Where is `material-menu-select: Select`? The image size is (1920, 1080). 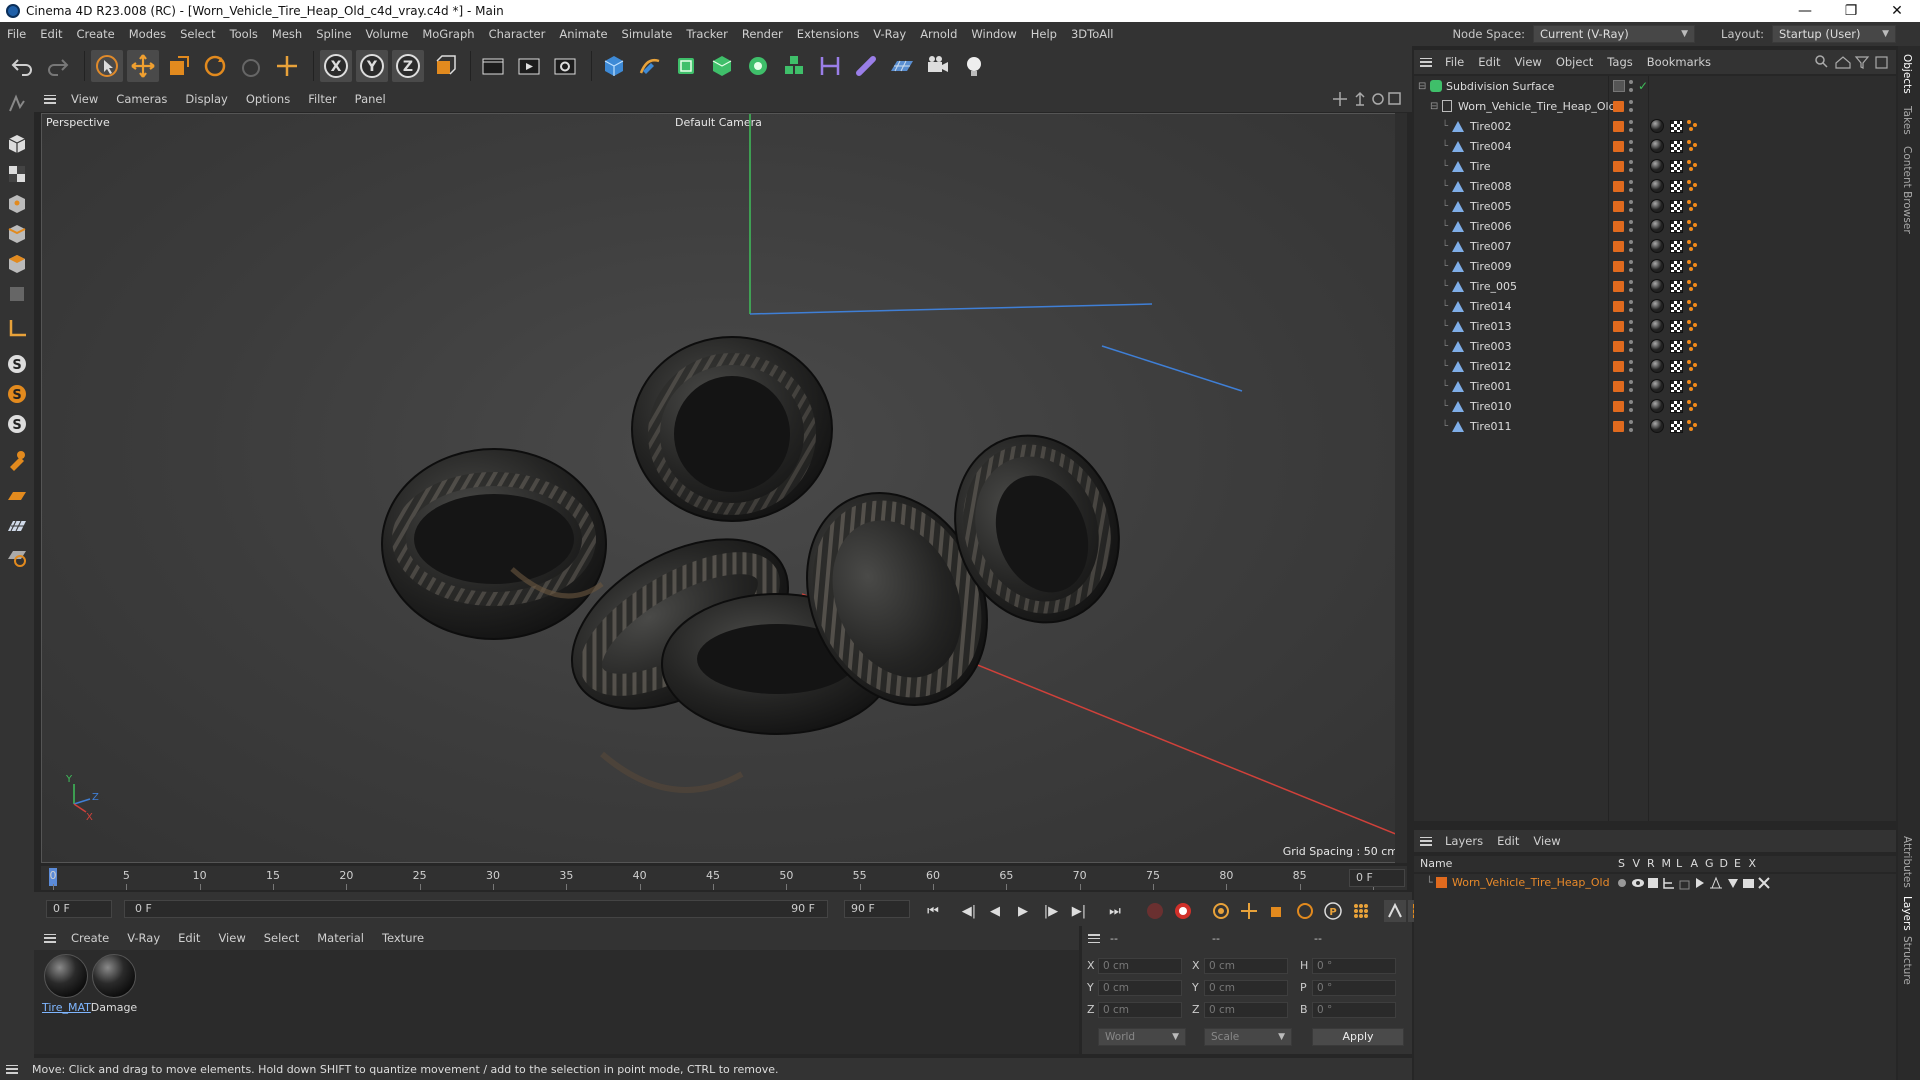 material-menu-select: Select is located at coordinates (281, 938).